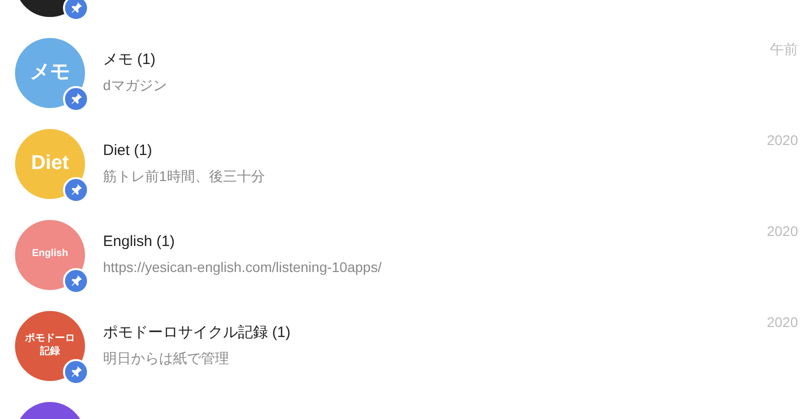 This screenshot has width=800, height=419. I want to click on avatar-label: Diet, so click(50, 163).